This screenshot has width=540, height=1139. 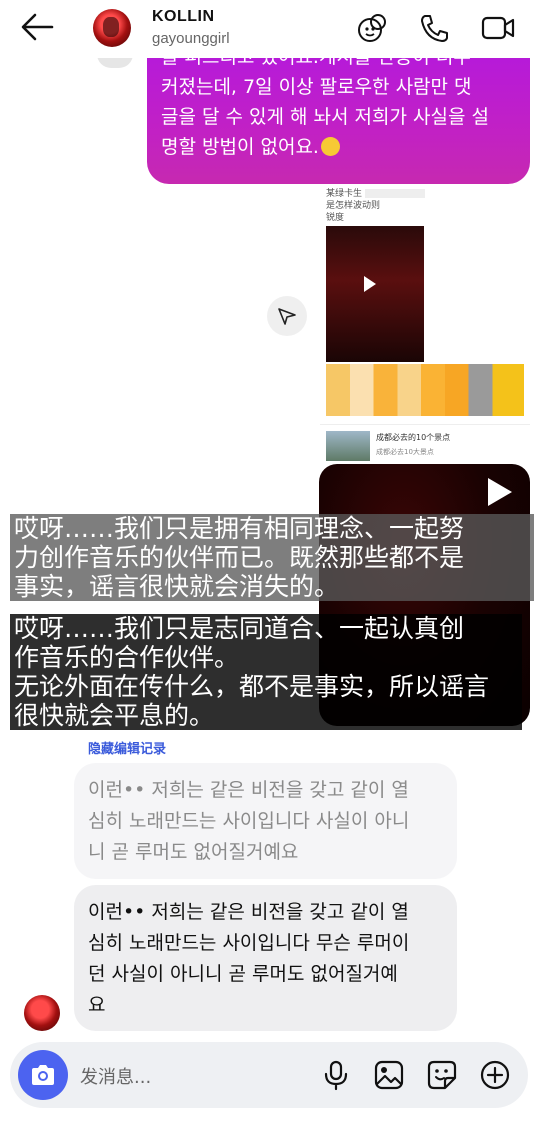 What do you see at coordinates (425, 444) in the screenshot?
I see `card-ad-row: 成都必去的10个景点 成都必去10大景点` at bounding box center [425, 444].